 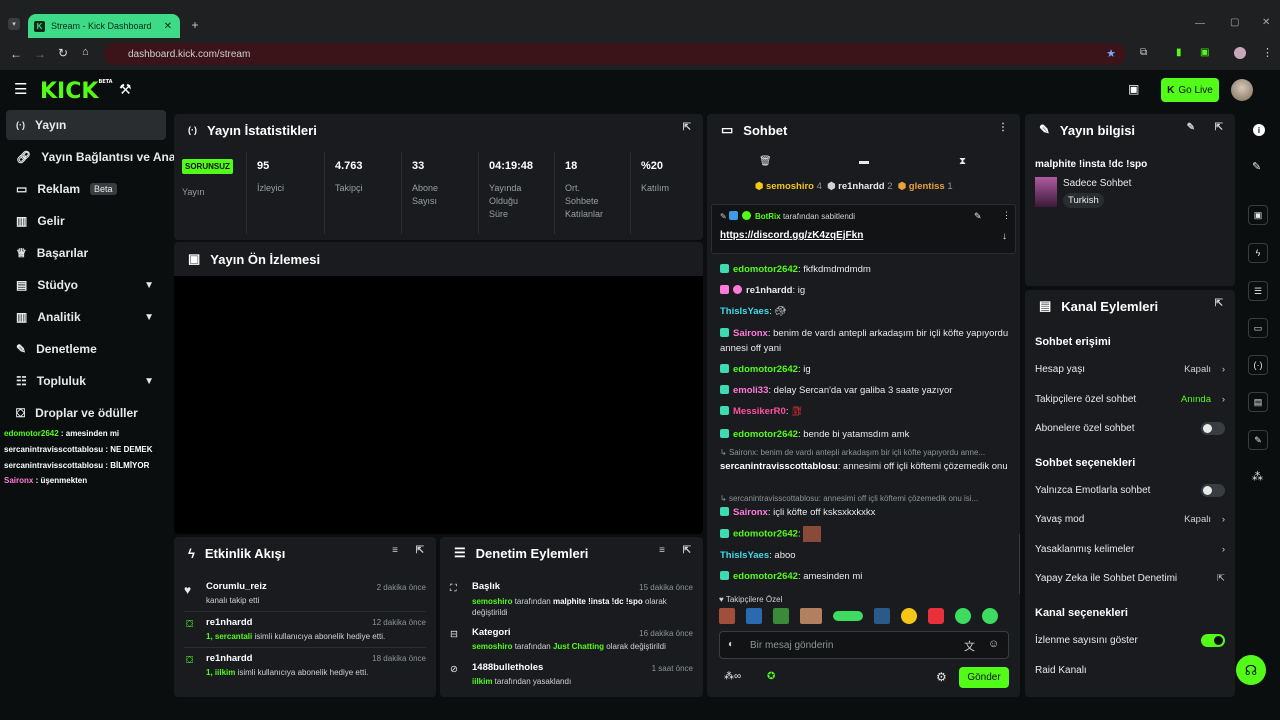 I want to click on sidebar-item-stream-link: 🔗︎ Yayın Bağlantısı ve Anahtarı, so click(x=92, y=157).